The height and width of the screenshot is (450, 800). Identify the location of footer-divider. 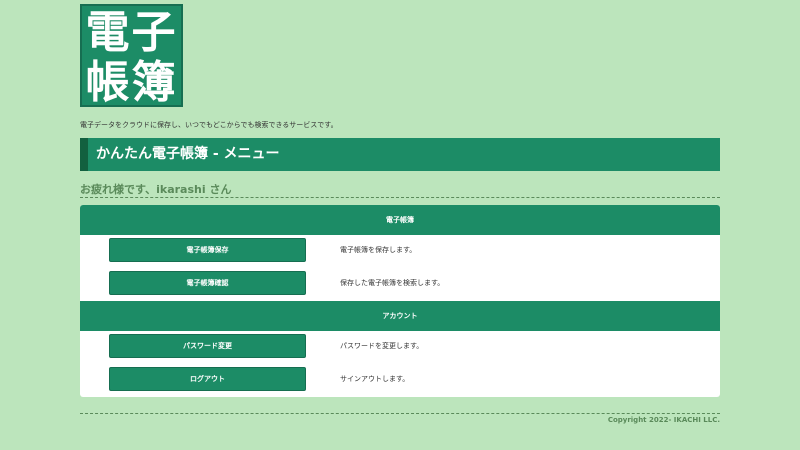
(400, 413).